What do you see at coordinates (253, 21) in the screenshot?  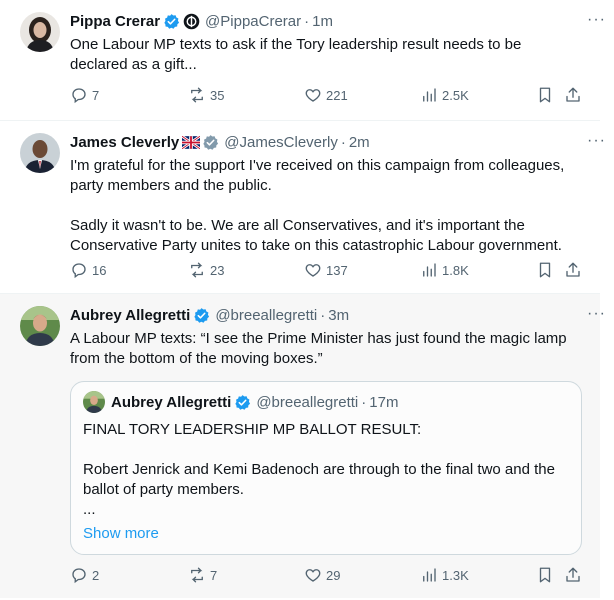 I see `author-handle: @PippaCrerar` at bounding box center [253, 21].